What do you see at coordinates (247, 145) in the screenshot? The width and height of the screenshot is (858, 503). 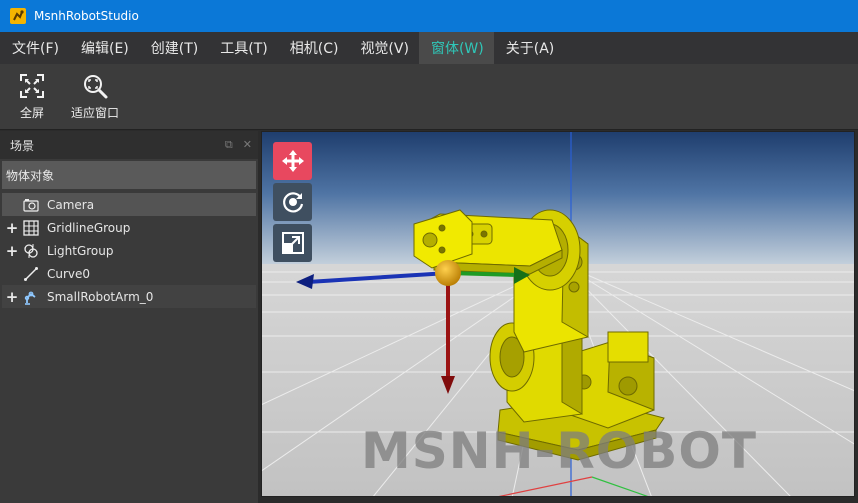 I see `close-icon: ✕` at bounding box center [247, 145].